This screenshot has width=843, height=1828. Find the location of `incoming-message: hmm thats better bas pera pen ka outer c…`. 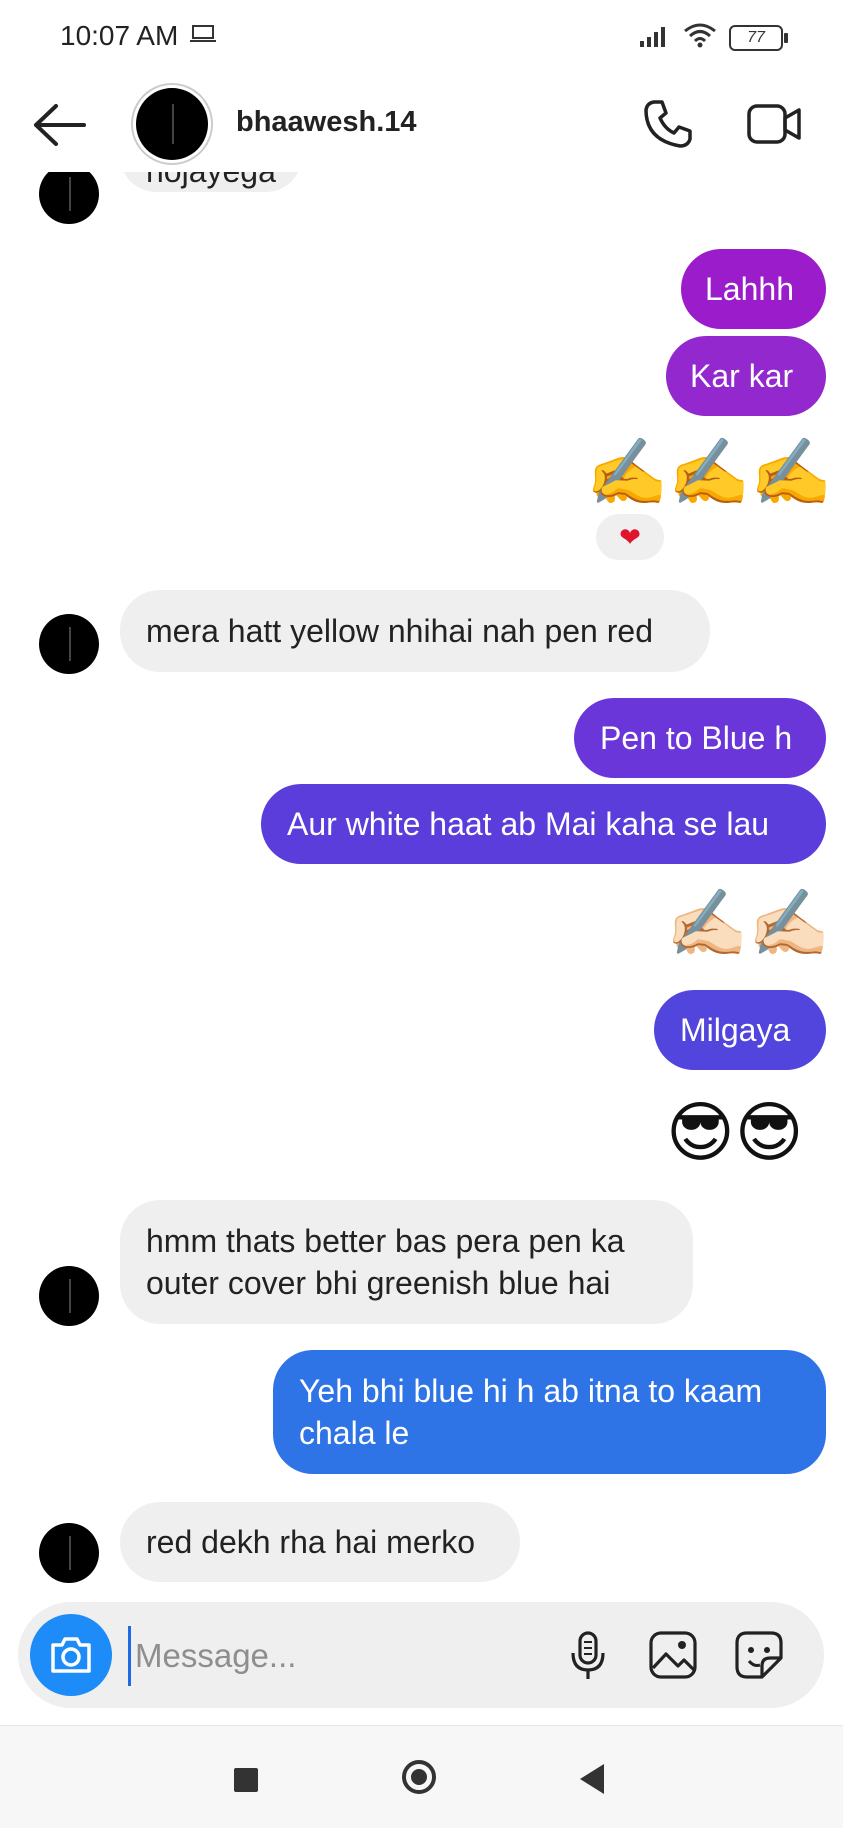

incoming-message: hmm thats better bas pera pen ka outer c… is located at coordinates (406, 1262).